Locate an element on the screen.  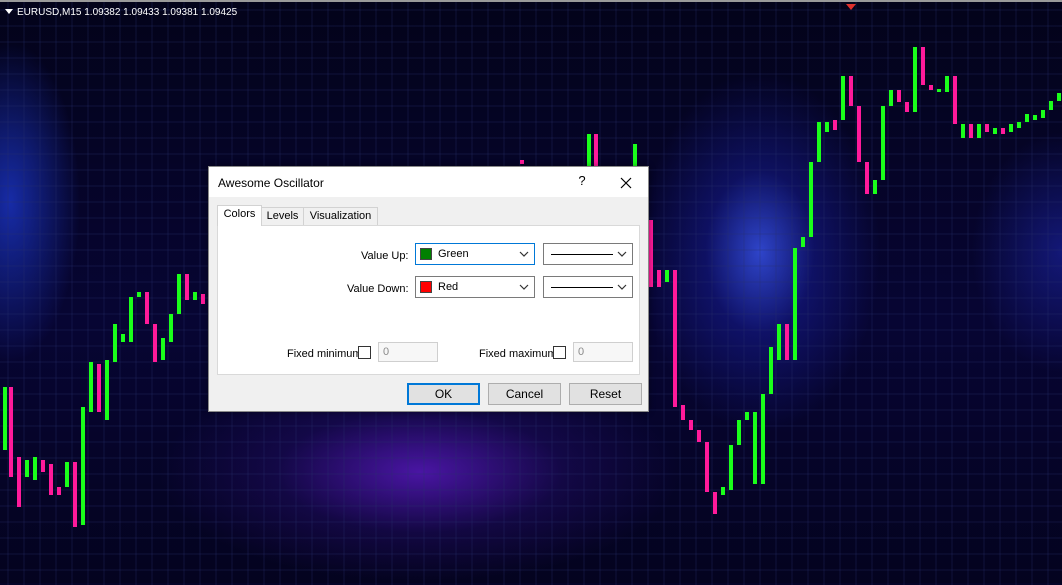
dialog-titlebar: Awesome Oscillator ? is located at coordinates (428, 182).